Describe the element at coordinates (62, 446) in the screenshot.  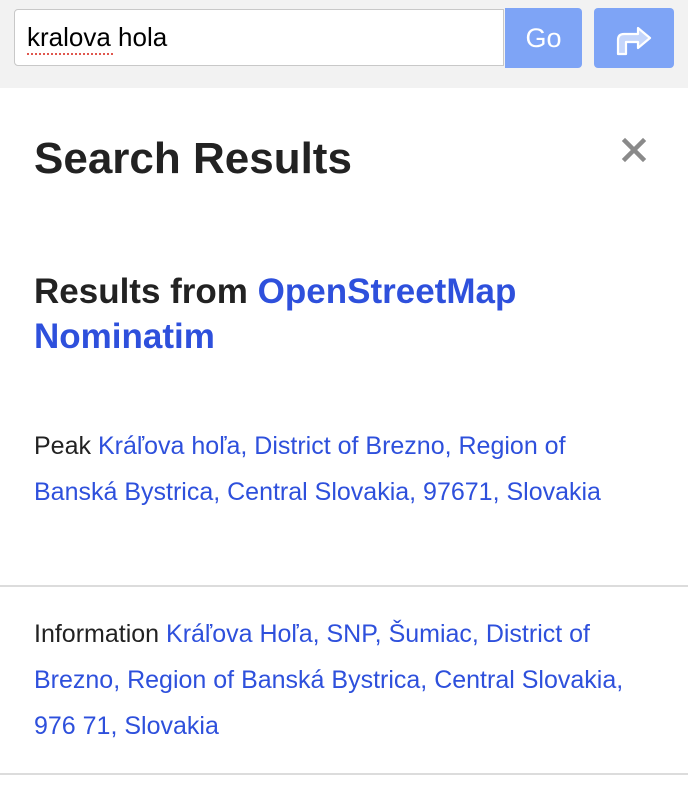
I see `result-type: Peak` at that location.